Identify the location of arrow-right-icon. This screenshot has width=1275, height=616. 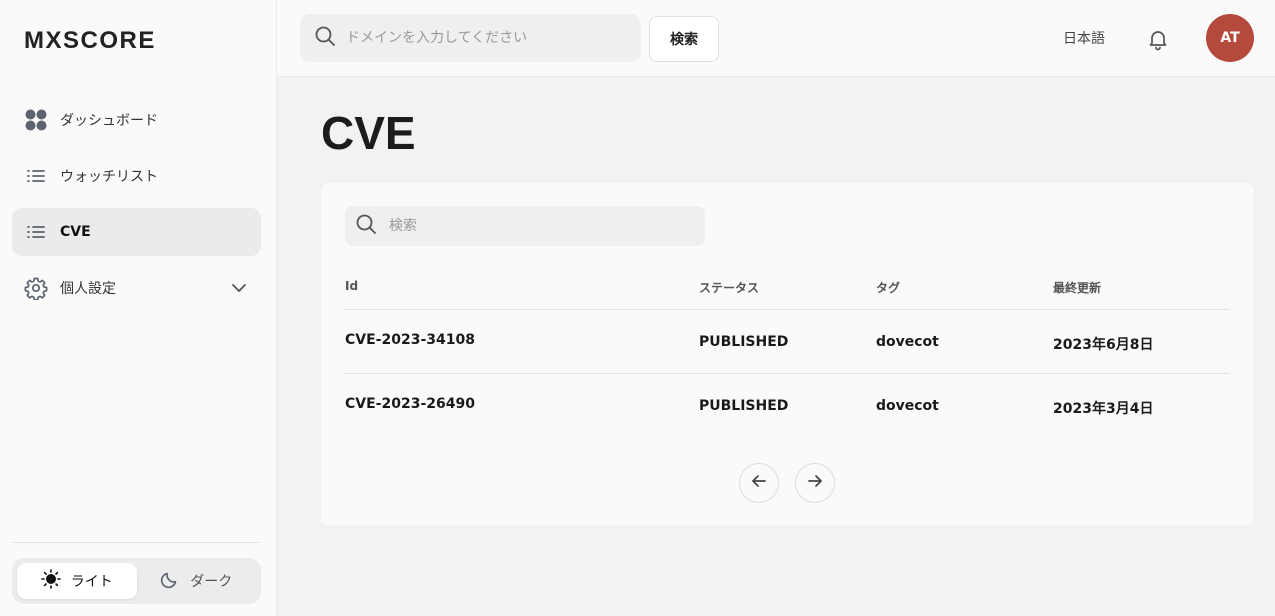
(815, 483).